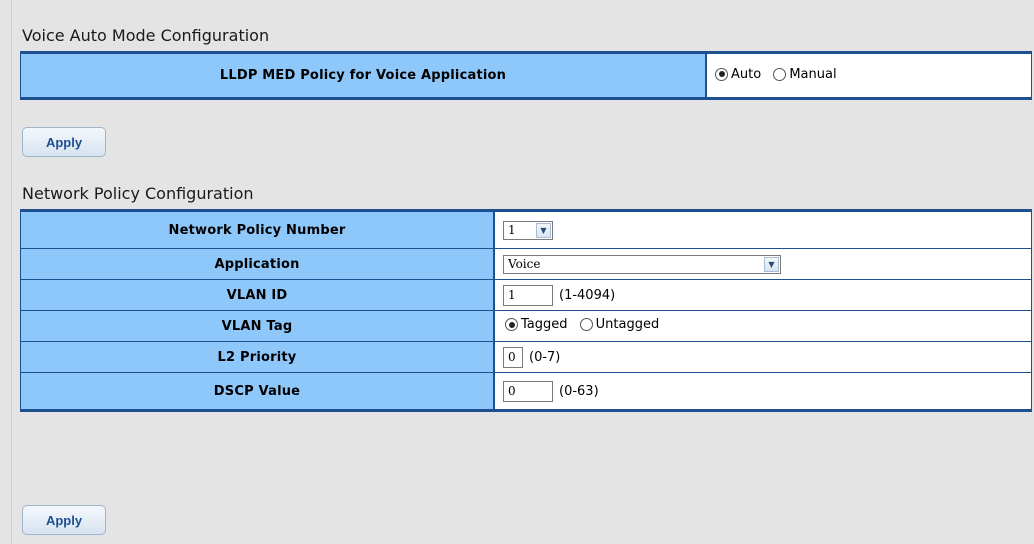 This screenshot has height=544, width=1034. Describe the element at coordinates (587, 295) in the screenshot. I see `vlan-id-range: (1-4094)` at that location.